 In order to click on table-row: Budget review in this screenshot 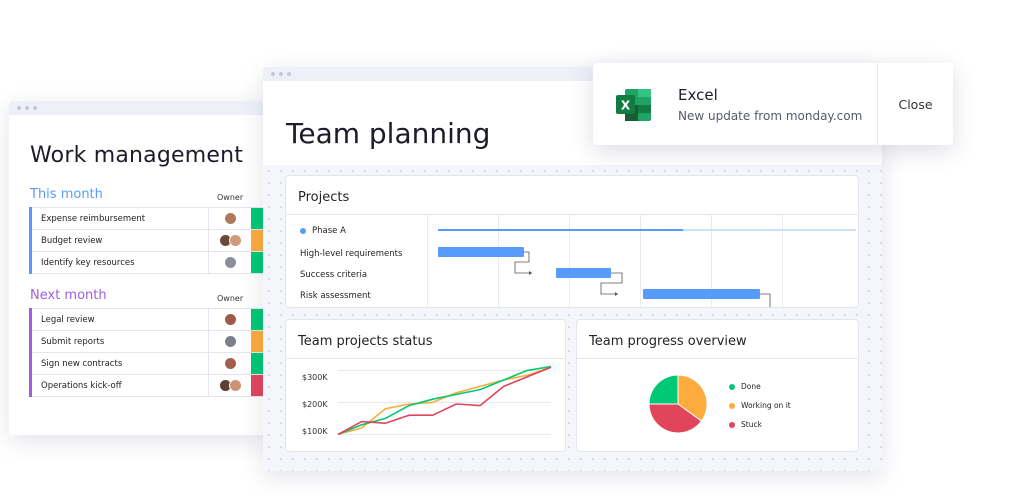, I will do `click(151, 241)`.